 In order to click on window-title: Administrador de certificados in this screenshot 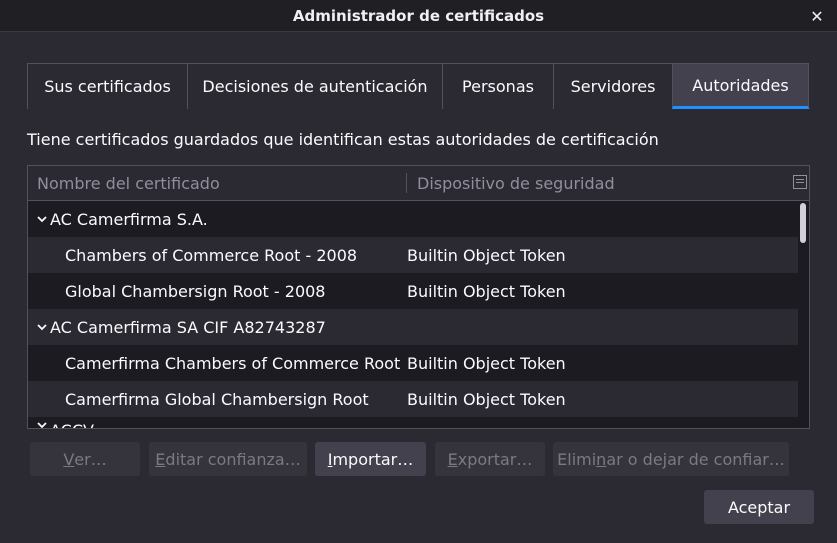, I will do `click(418, 15)`.